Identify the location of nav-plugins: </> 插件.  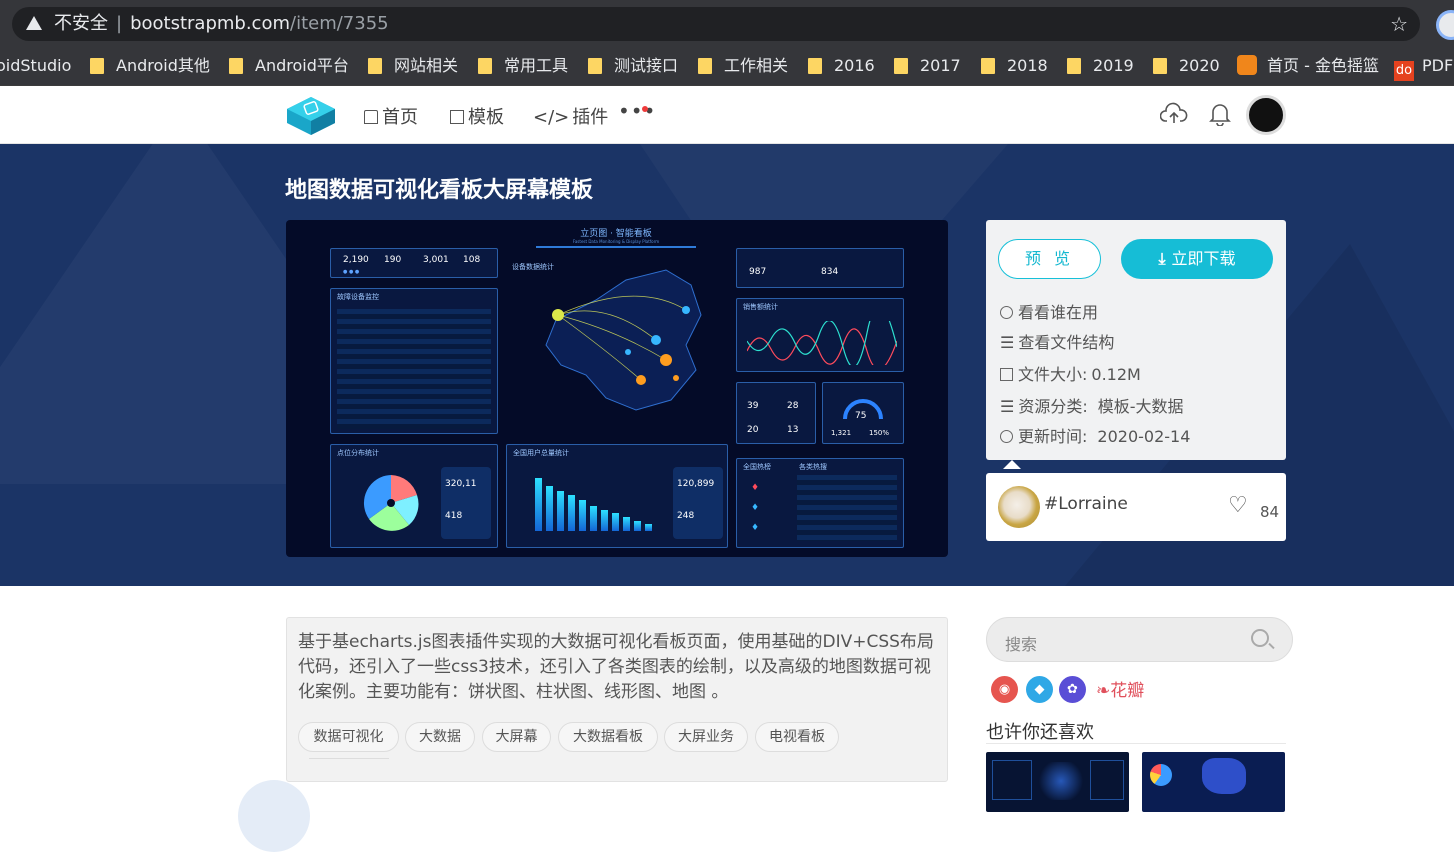
(570, 116).